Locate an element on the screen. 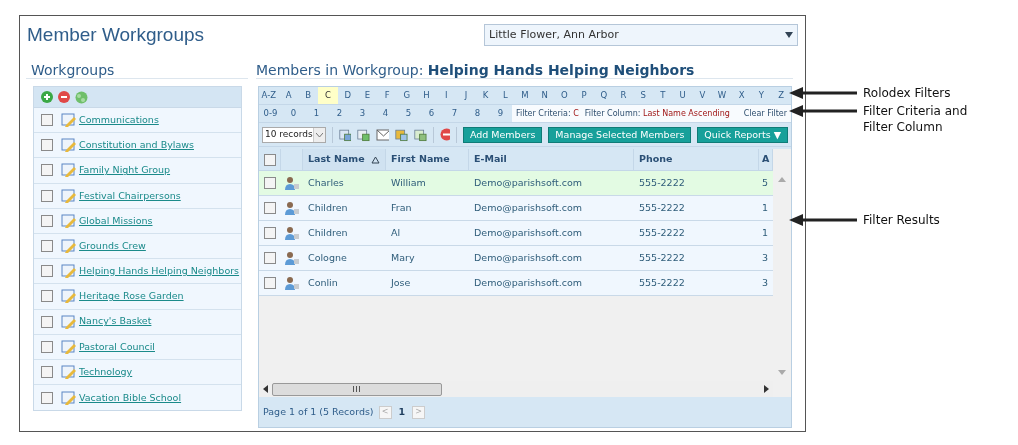 The height and width of the screenshot is (445, 1018). rolodex-digit: 2 is located at coordinates (339, 113).